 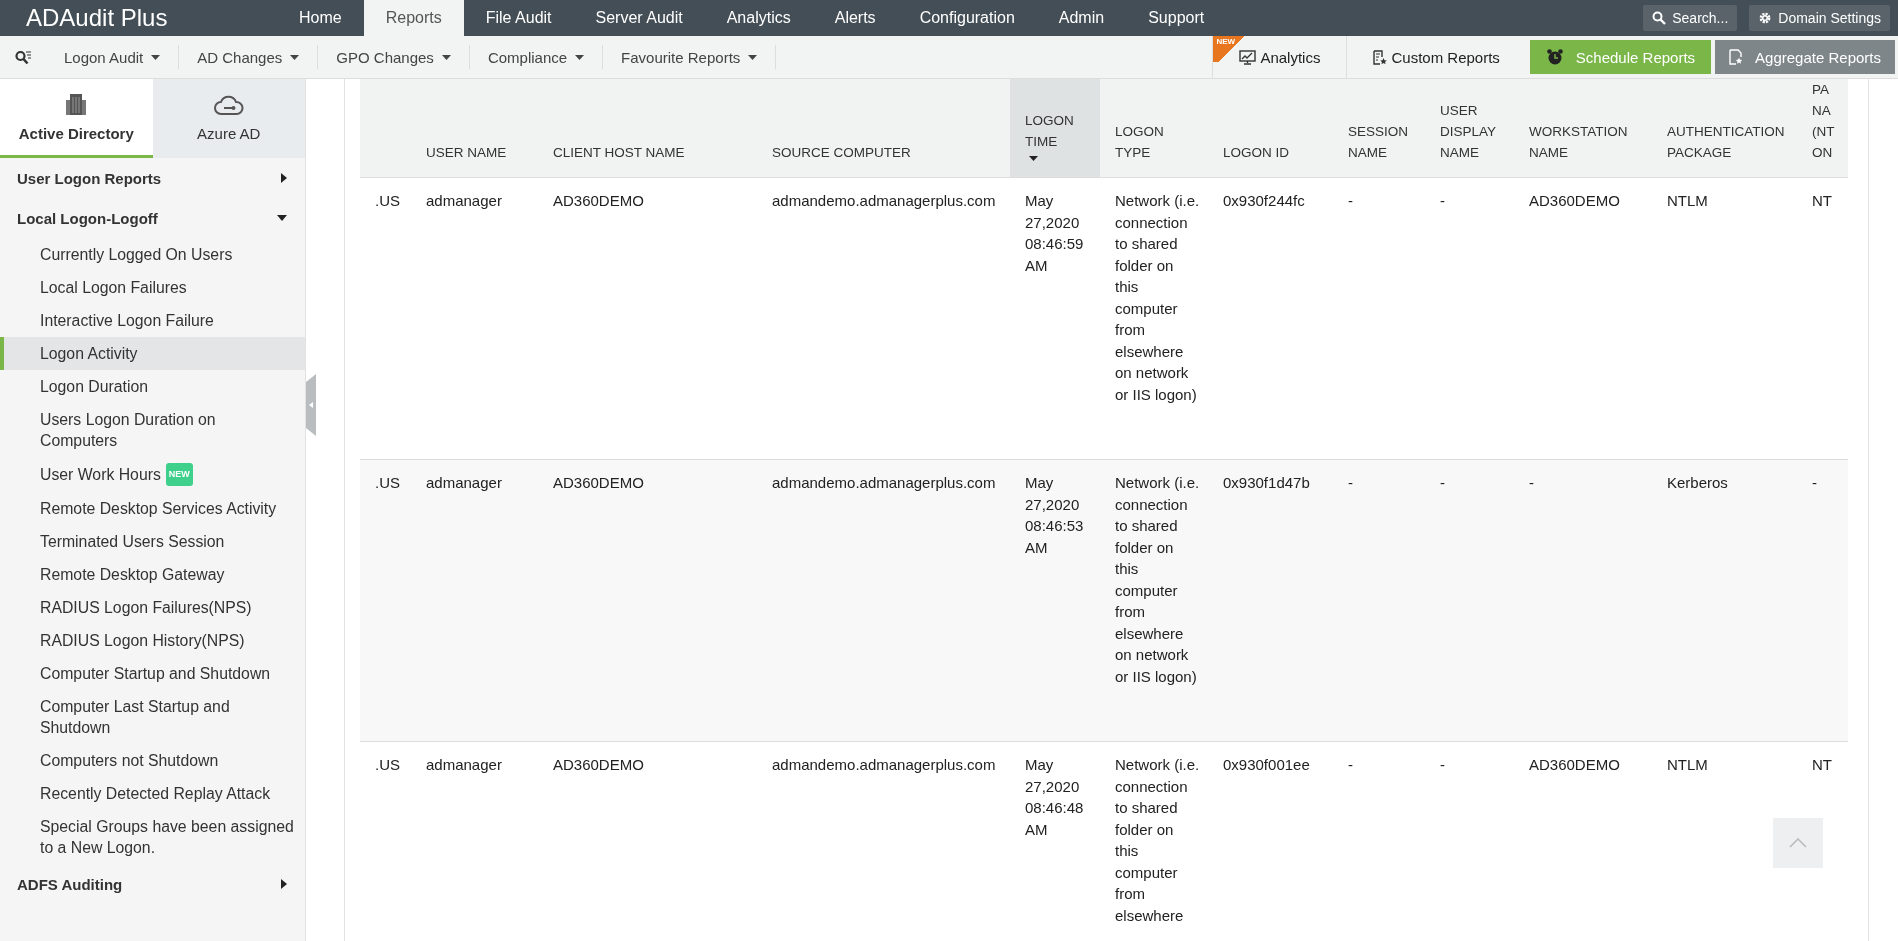 I want to click on sidebar-item: Remote Desktop Gateway, so click(x=152, y=574).